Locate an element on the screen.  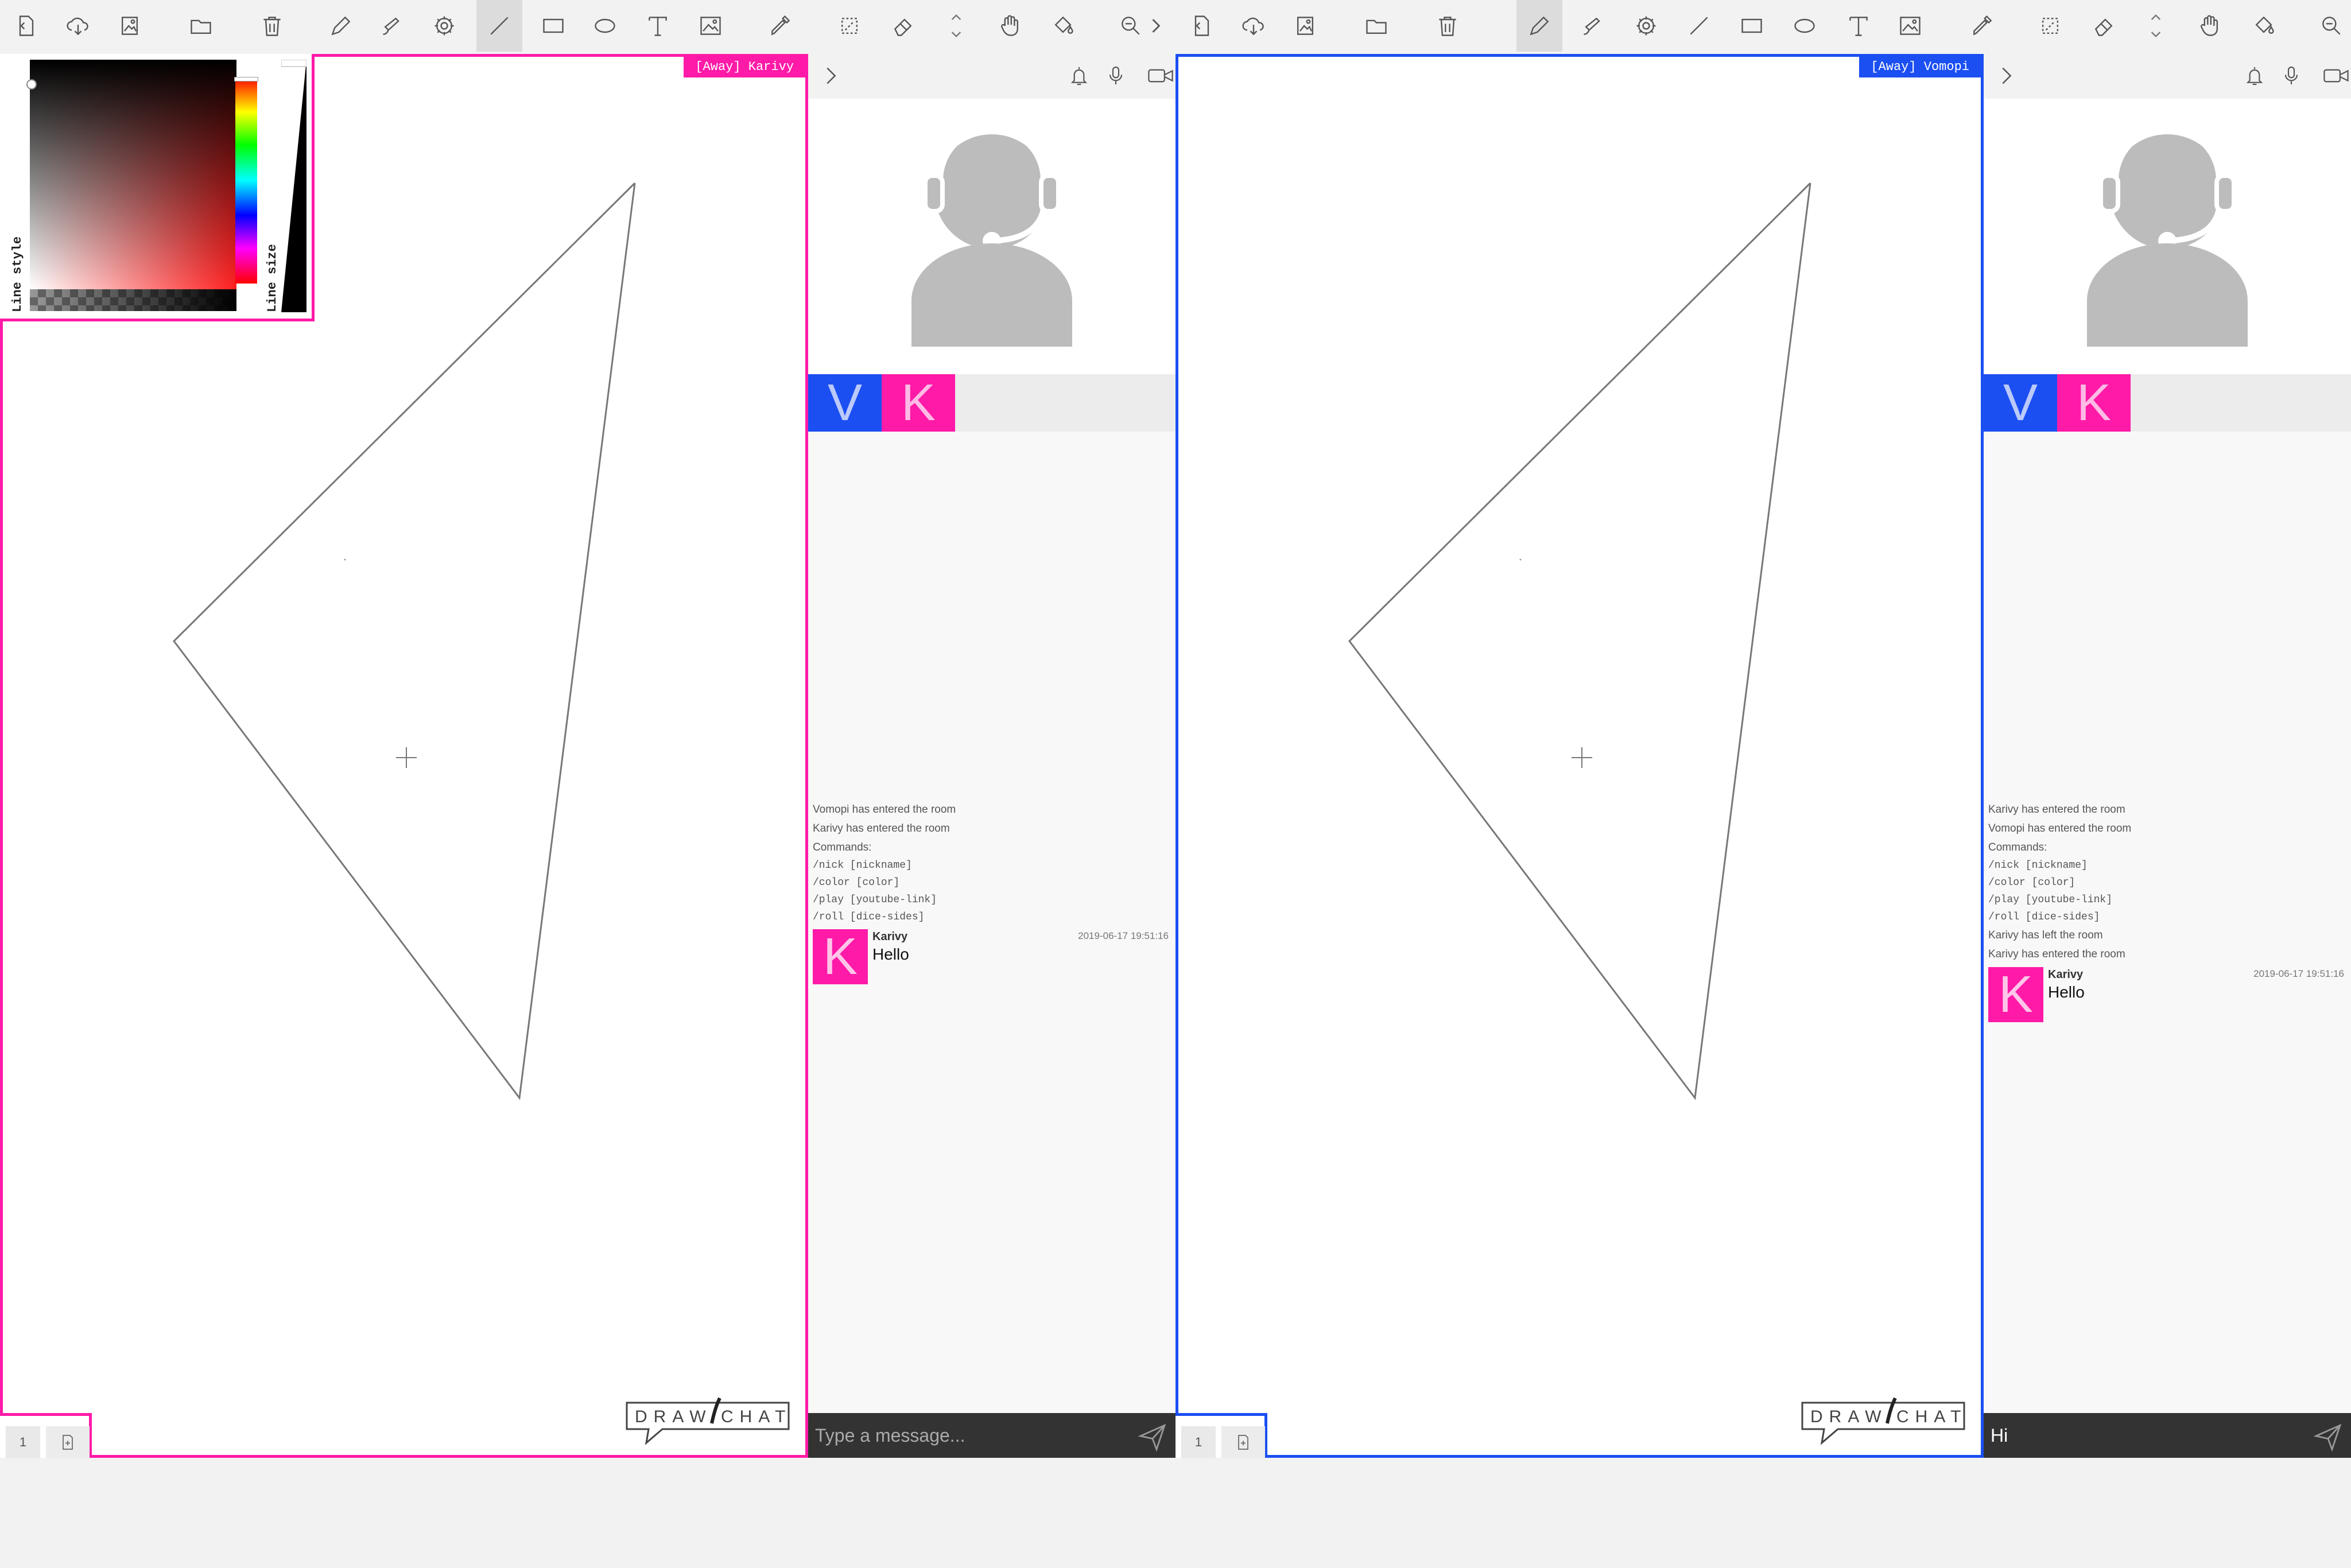
eyedropper-icon is located at coordinates (1982, 25).